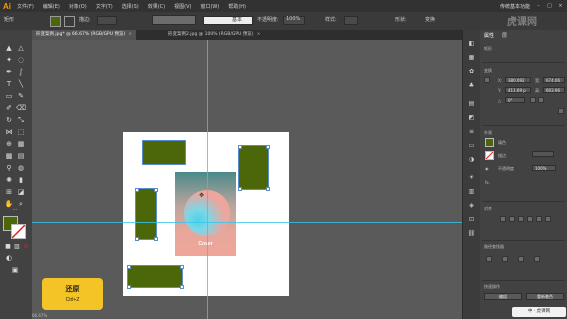 This screenshot has width=567, height=319. What do you see at coordinates (51, 6) in the screenshot?
I see `menu-edit: 编辑(E)` at bounding box center [51, 6].